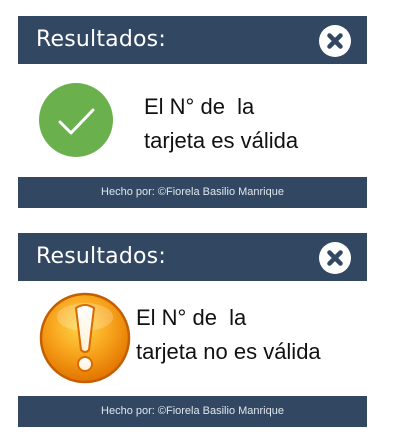  I want to click on result-message: El N° de la tarjeta es válida, so click(221, 124).